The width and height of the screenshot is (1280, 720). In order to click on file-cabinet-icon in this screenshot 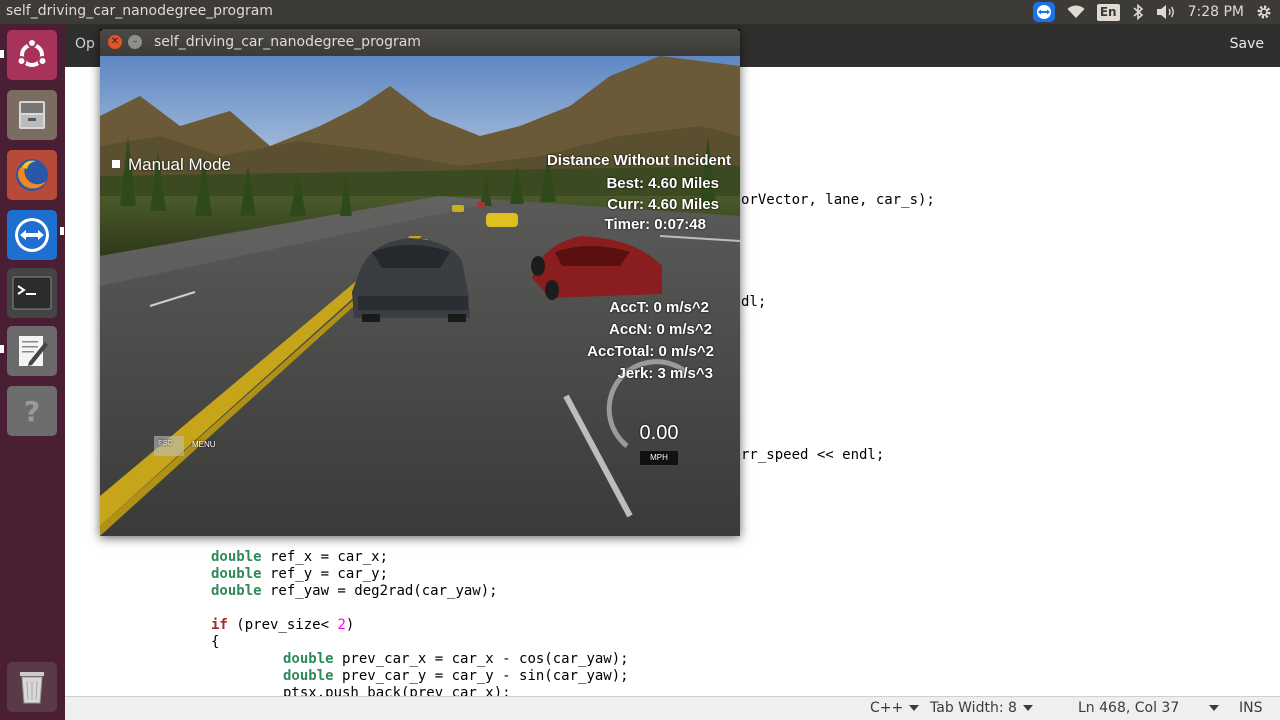, I will do `click(32, 115)`.